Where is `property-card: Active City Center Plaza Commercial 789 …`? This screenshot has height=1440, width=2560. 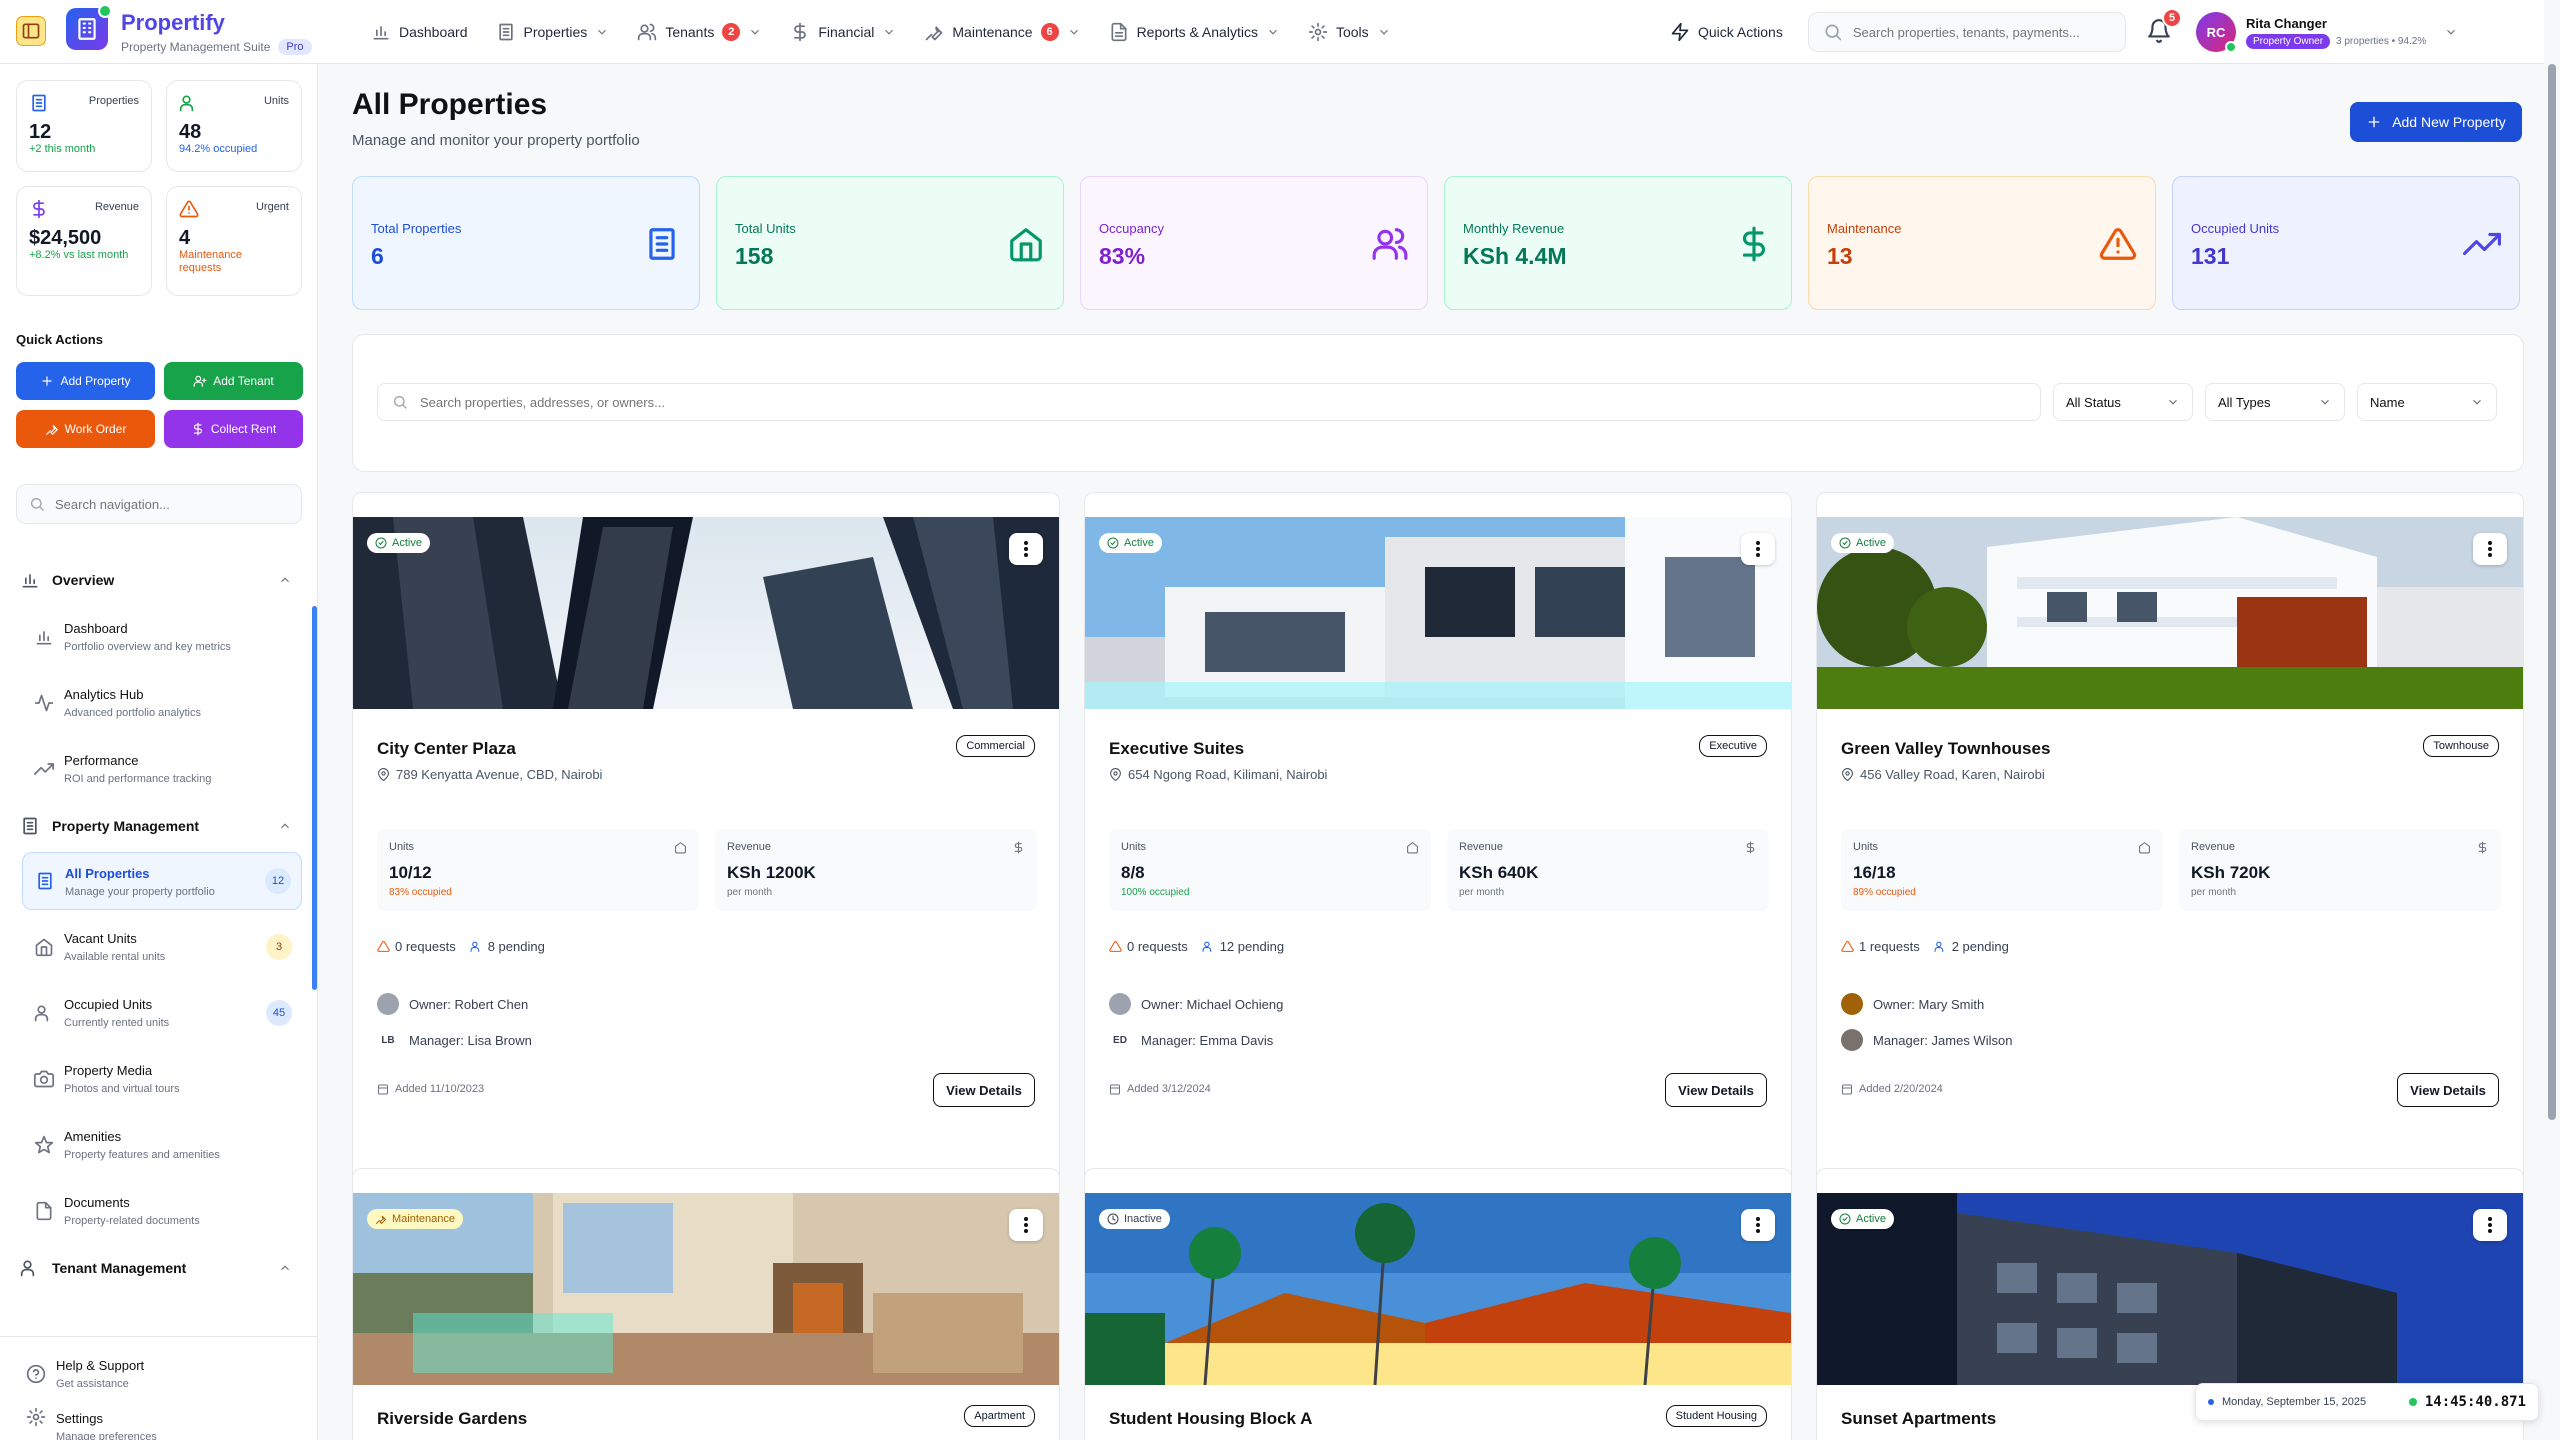
property-card: Active City Center Plaza Commercial 789 … is located at coordinates (706, 851).